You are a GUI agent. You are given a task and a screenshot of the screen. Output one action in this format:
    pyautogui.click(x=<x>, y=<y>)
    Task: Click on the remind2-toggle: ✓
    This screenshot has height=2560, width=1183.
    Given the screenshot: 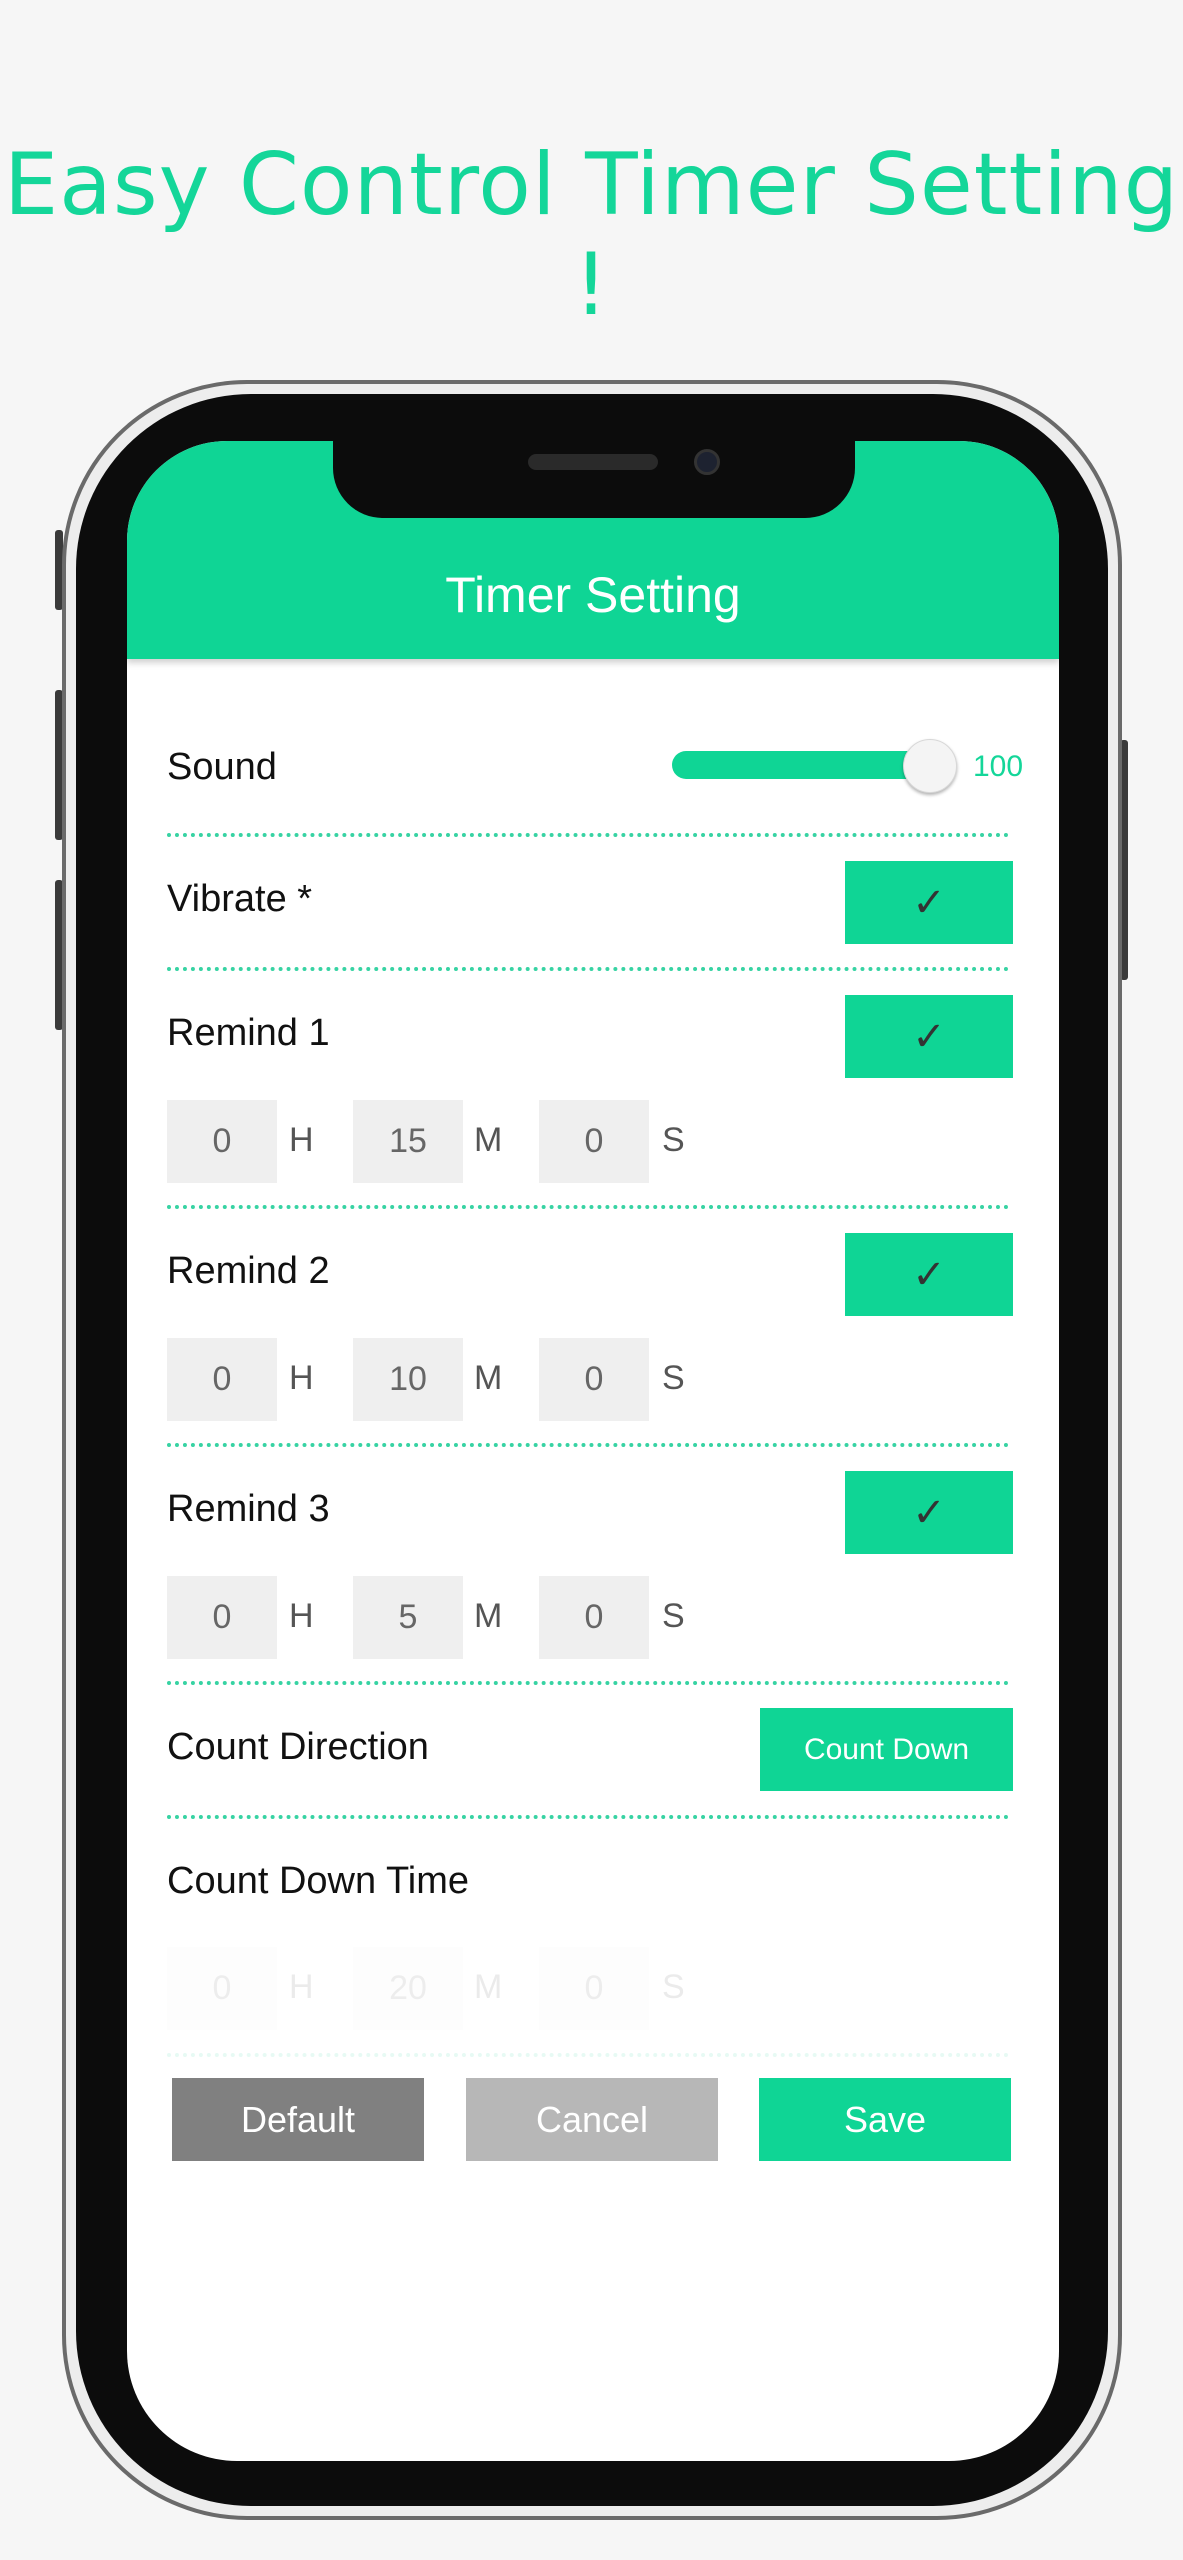 What is the action you would take?
    pyautogui.click(x=929, y=1274)
    